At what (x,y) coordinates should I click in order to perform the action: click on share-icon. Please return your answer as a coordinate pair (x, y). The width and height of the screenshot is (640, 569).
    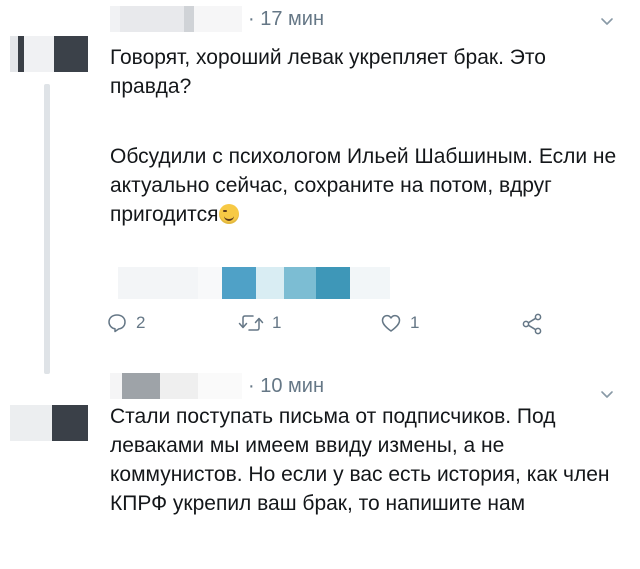
    Looking at the image, I should click on (532, 324).